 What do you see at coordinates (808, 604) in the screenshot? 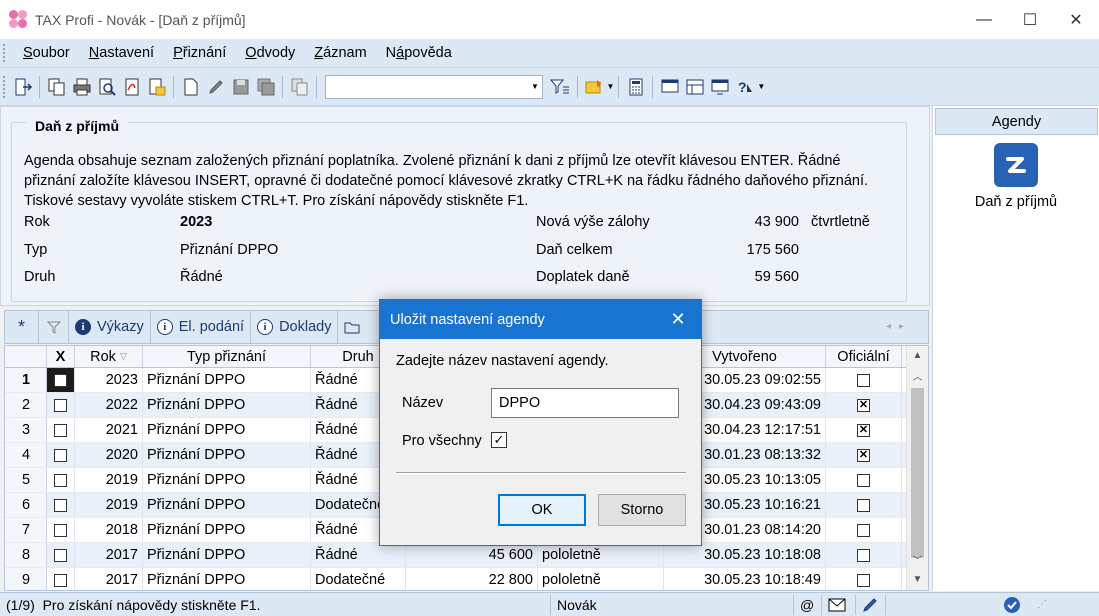
I see `email-at-icon: @` at bounding box center [808, 604].